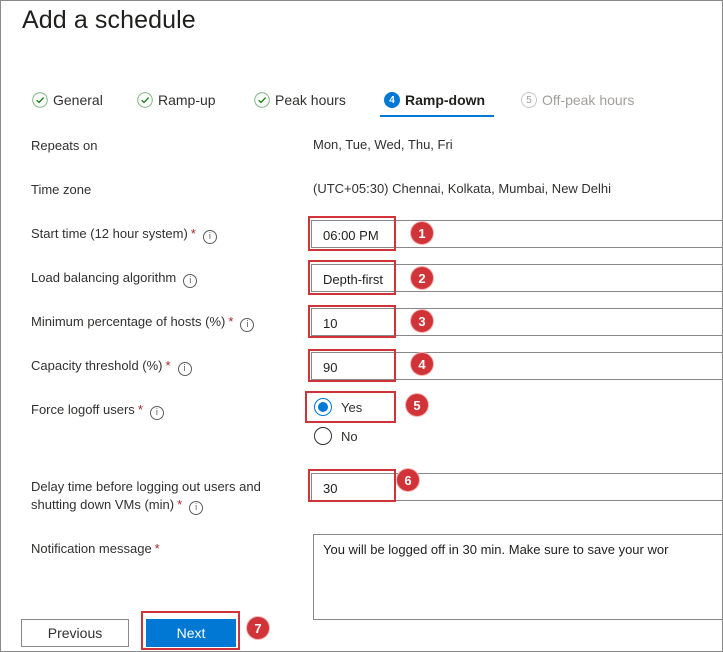 This screenshot has width=723, height=652. Describe the element at coordinates (417, 405) in the screenshot. I see `callout-badge: 5` at that location.